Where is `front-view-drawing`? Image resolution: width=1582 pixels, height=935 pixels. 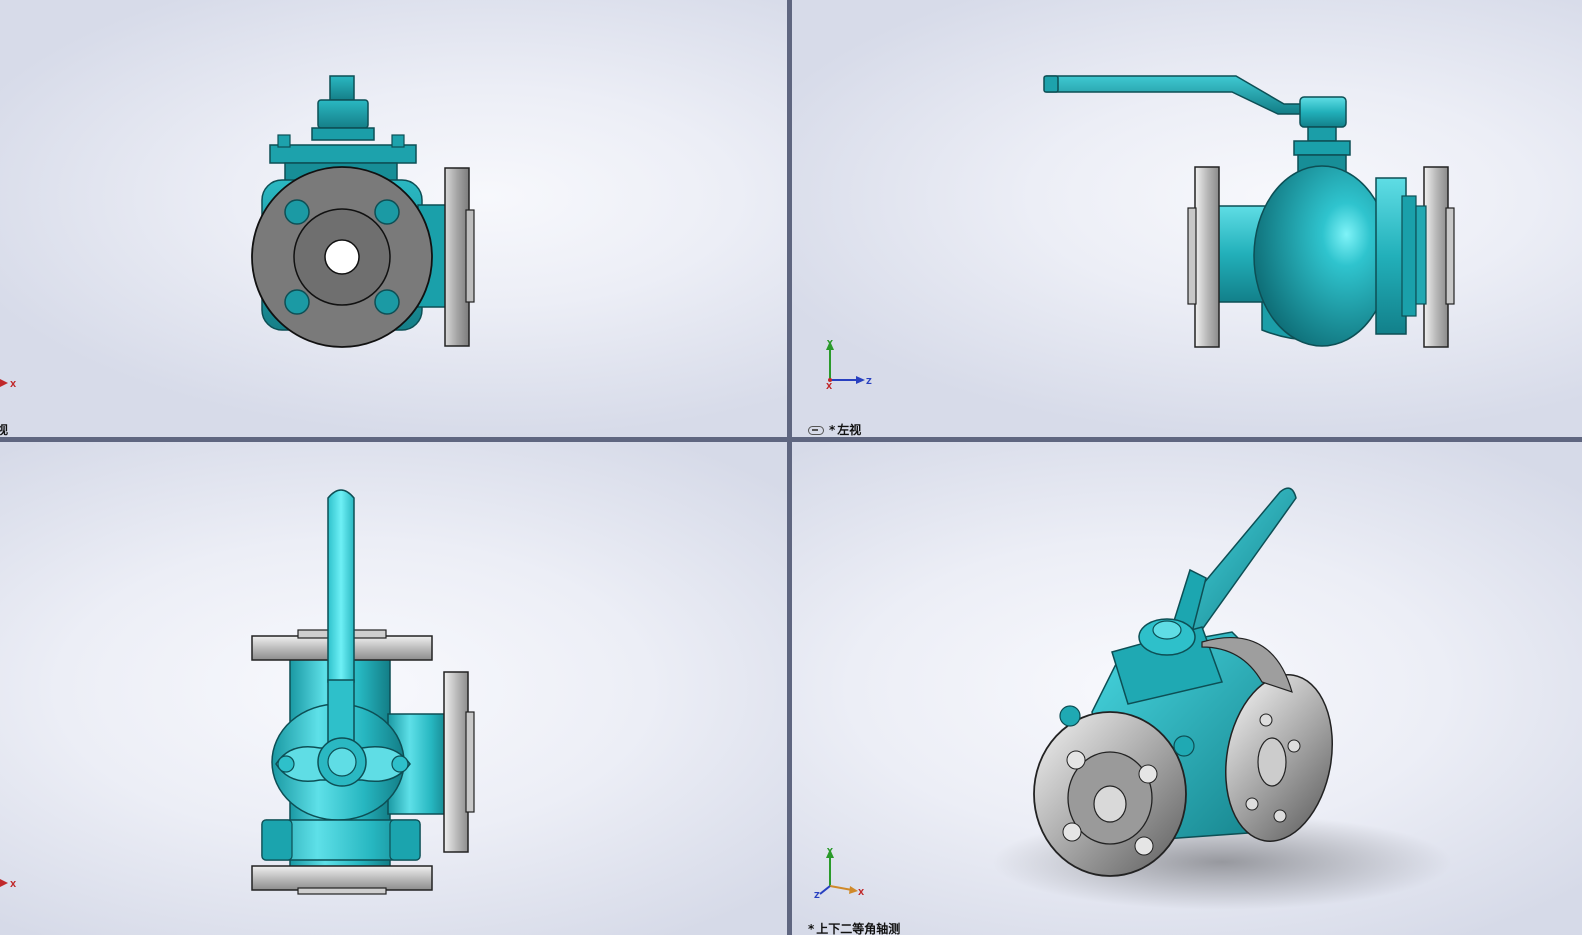
front-view-drawing is located at coordinates (363, 211).